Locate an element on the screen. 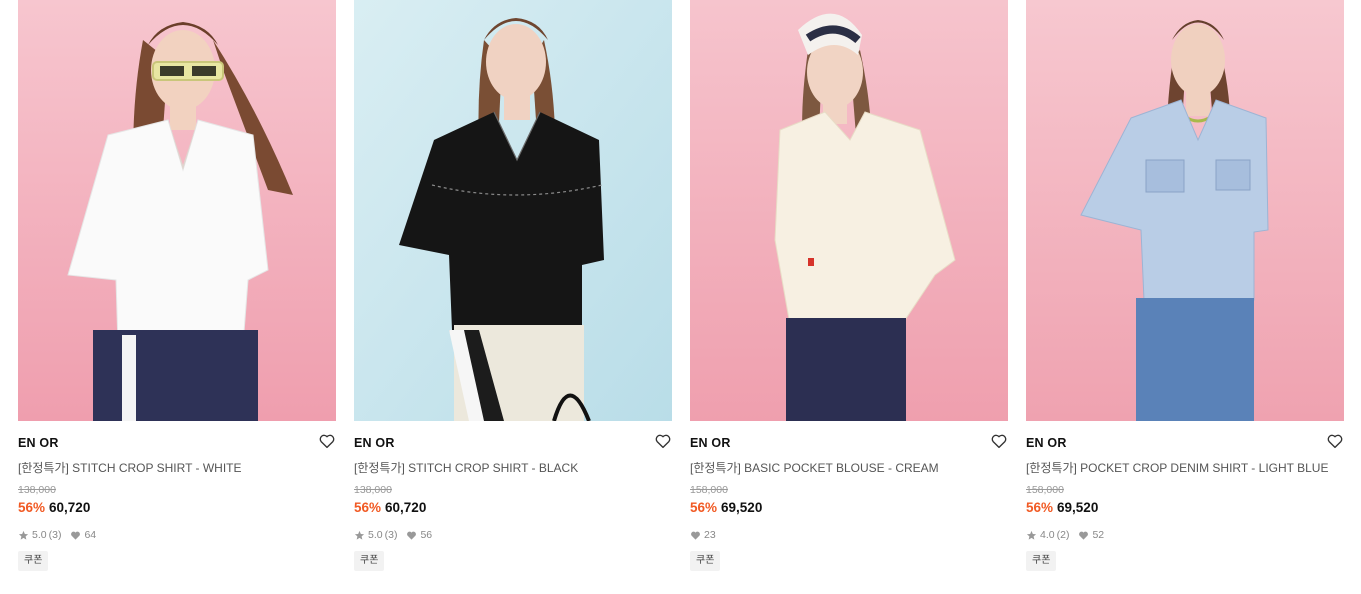 The height and width of the screenshot is (594, 1361). product-meta: 23 is located at coordinates (707, 535).